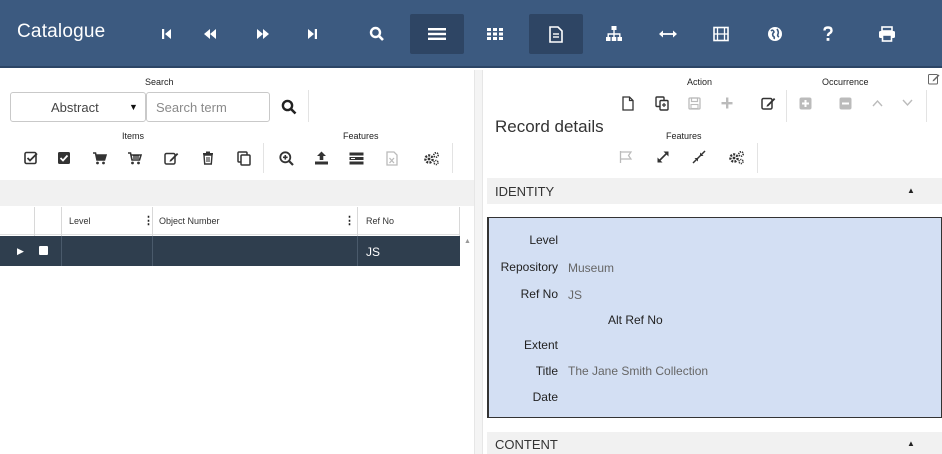 This screenshot has height=454, width=942. I want to click on expand-width-button, so click(668, 34).